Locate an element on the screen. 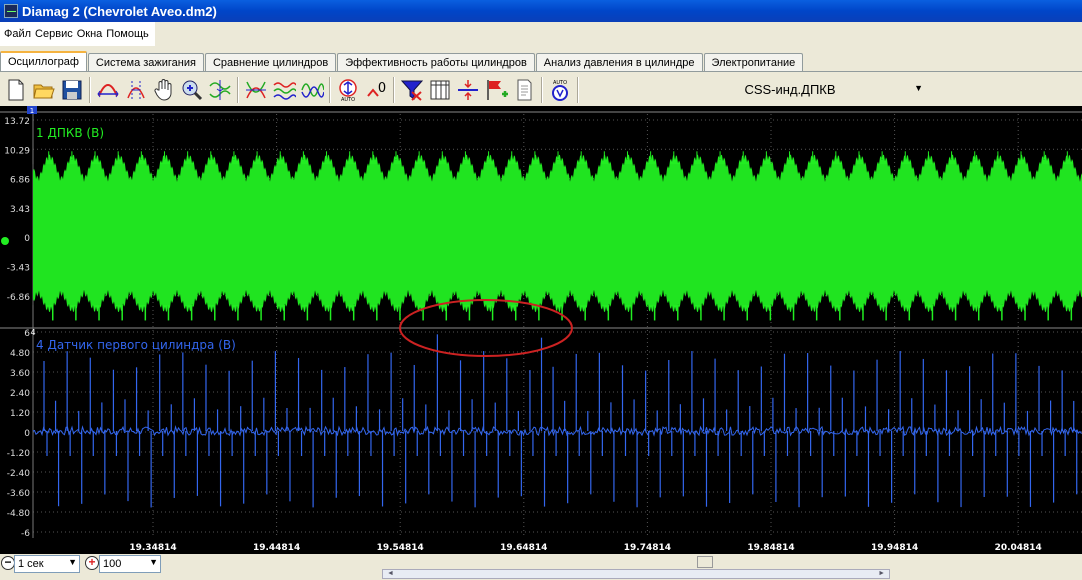  title-bar: Diamag 2 (Chevrolet Aveo.dm2) is located at coordinates (541, 11).